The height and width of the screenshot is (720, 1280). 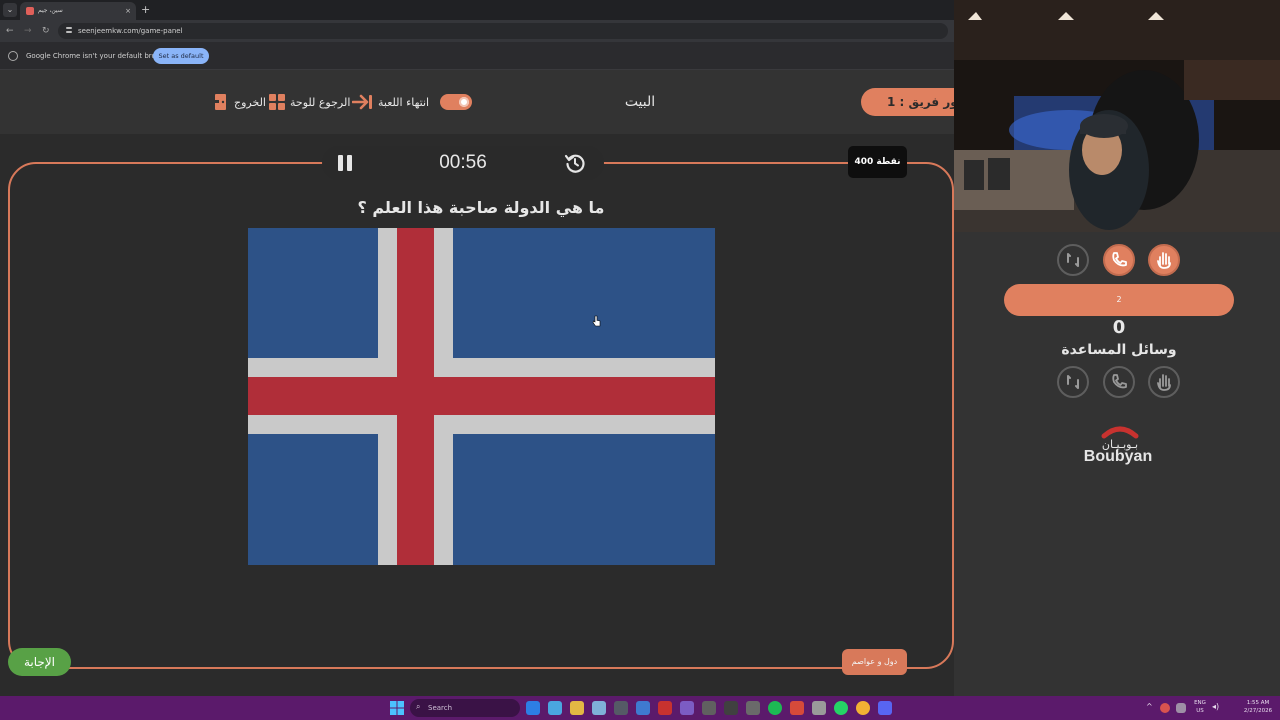 I want to click on team2-helper-hand-button, so click(x=1164, y=382).